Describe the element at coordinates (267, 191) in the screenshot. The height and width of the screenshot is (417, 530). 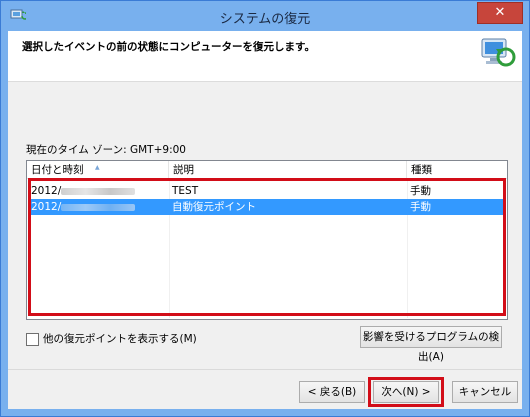
I see `table-row: 2012/ TEST 手動` at that location.